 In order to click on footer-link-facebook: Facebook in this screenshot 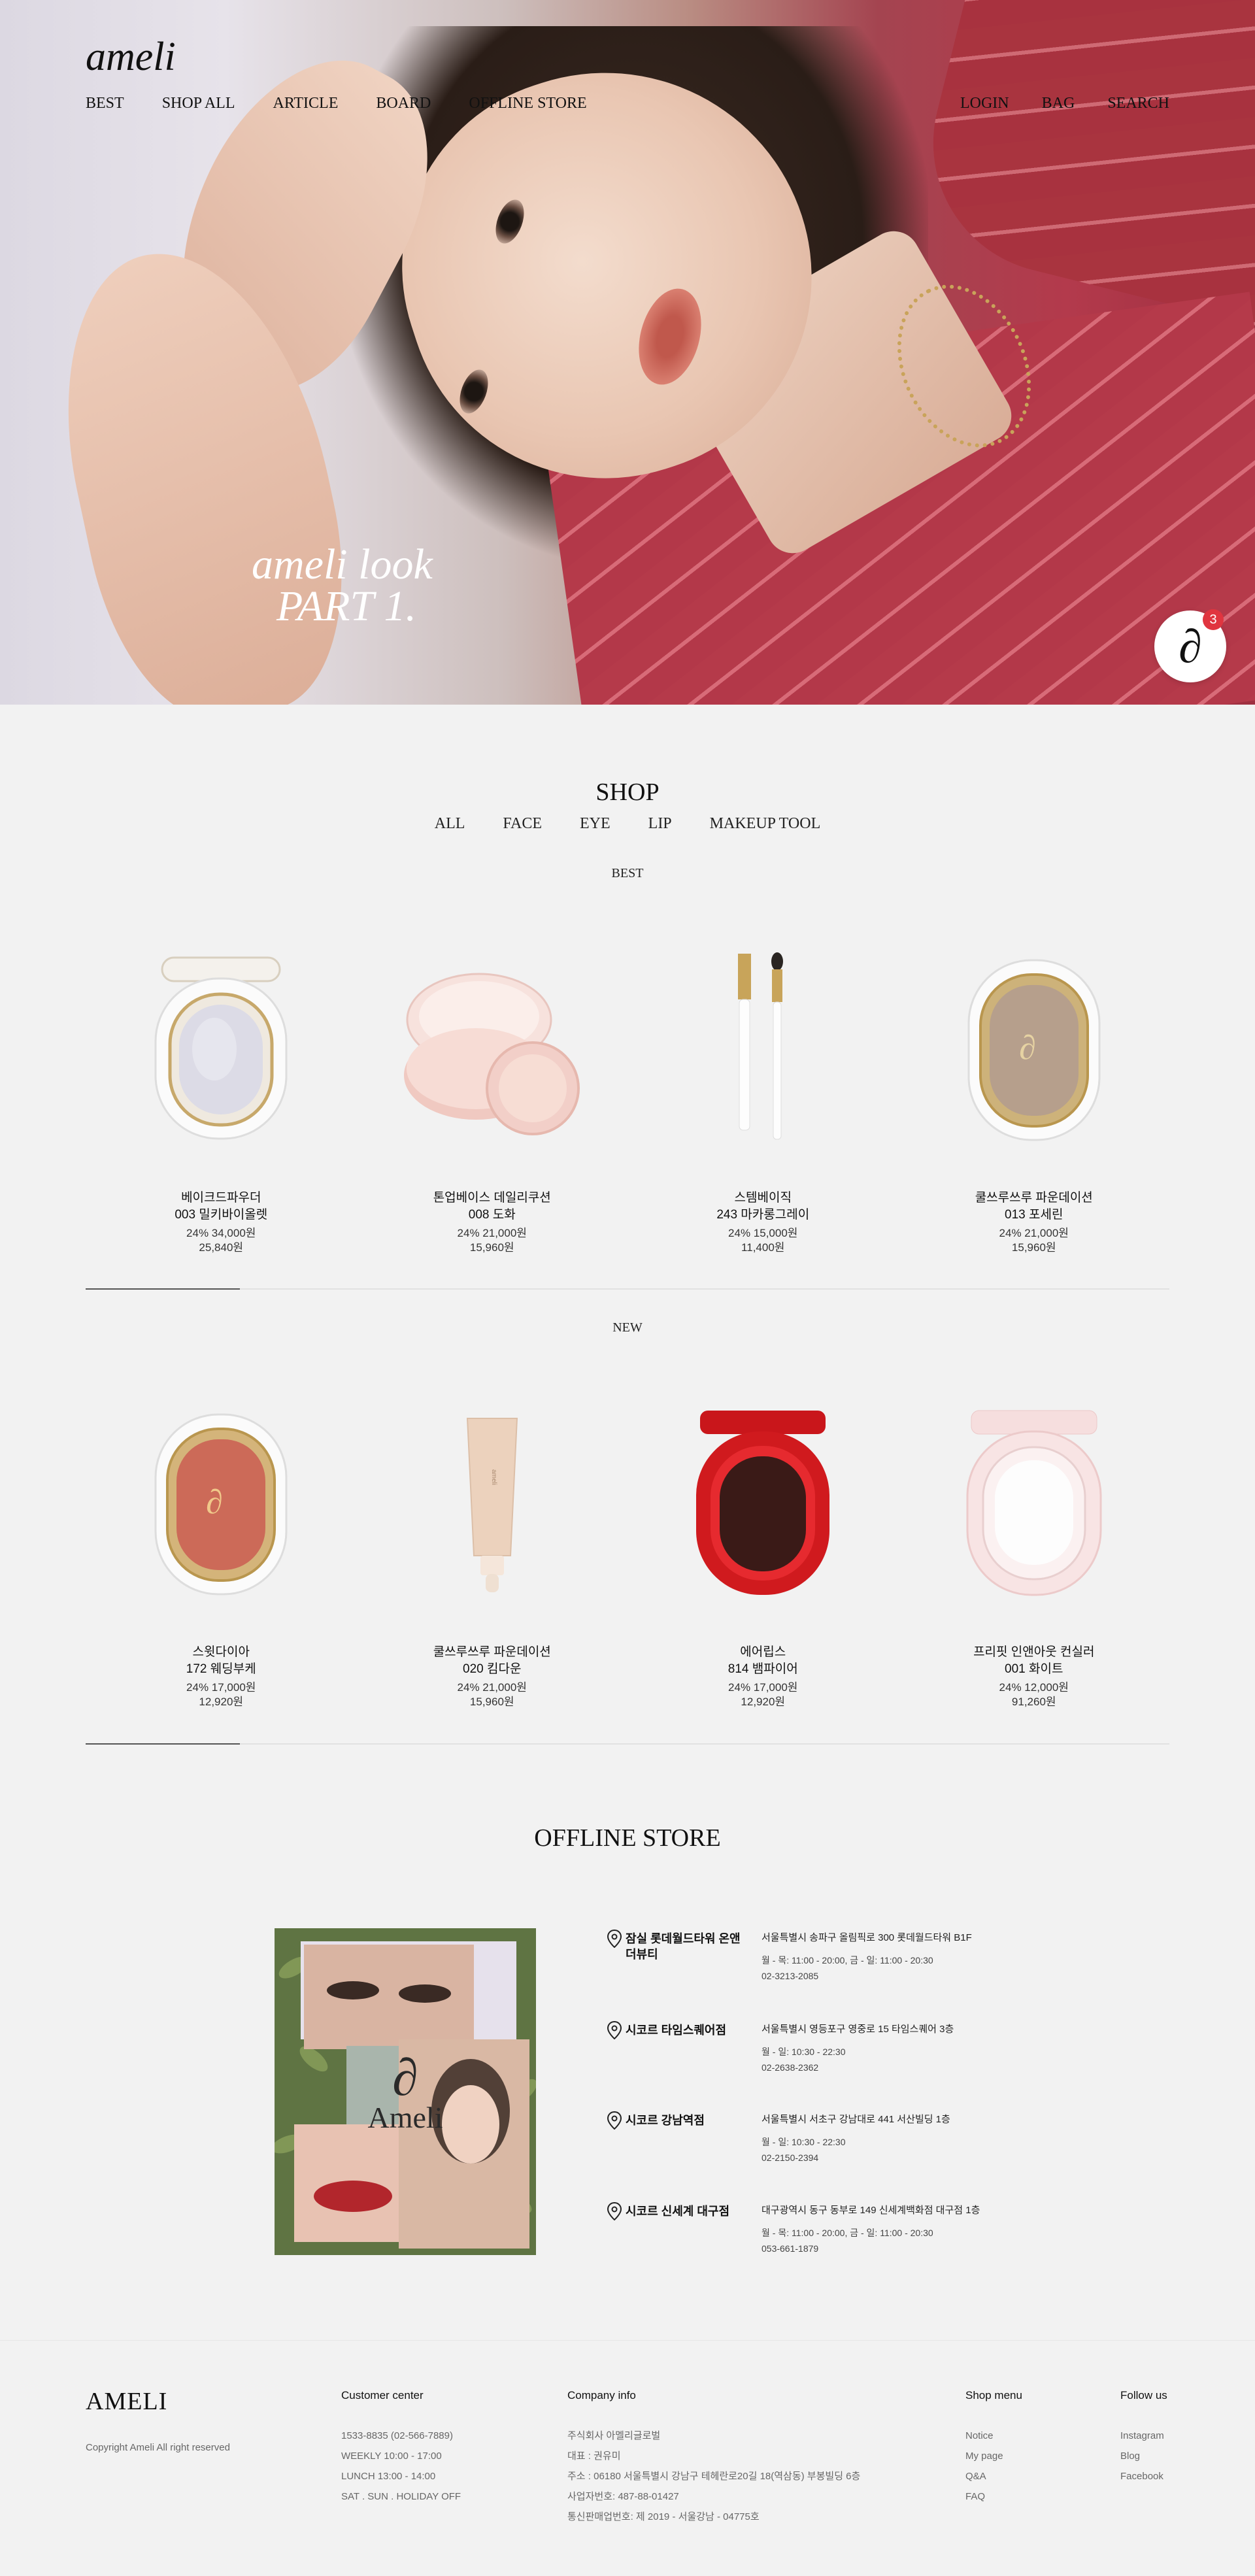, I will do `click(1143, 2476)`.